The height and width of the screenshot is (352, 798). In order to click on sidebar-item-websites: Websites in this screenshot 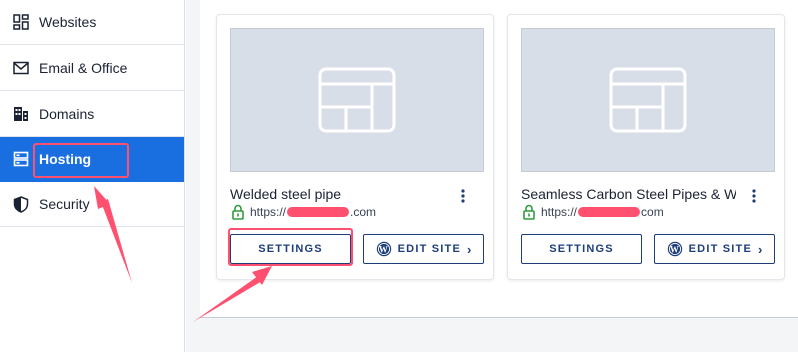, I will do `click(92, 22)`.